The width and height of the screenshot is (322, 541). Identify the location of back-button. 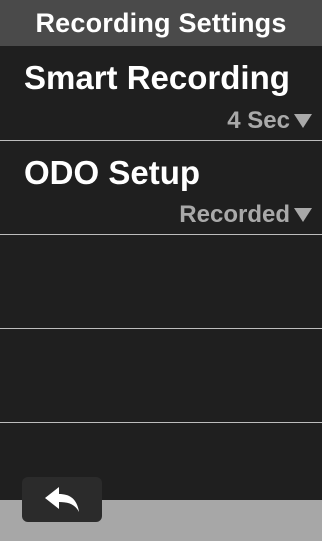
(62, 499).